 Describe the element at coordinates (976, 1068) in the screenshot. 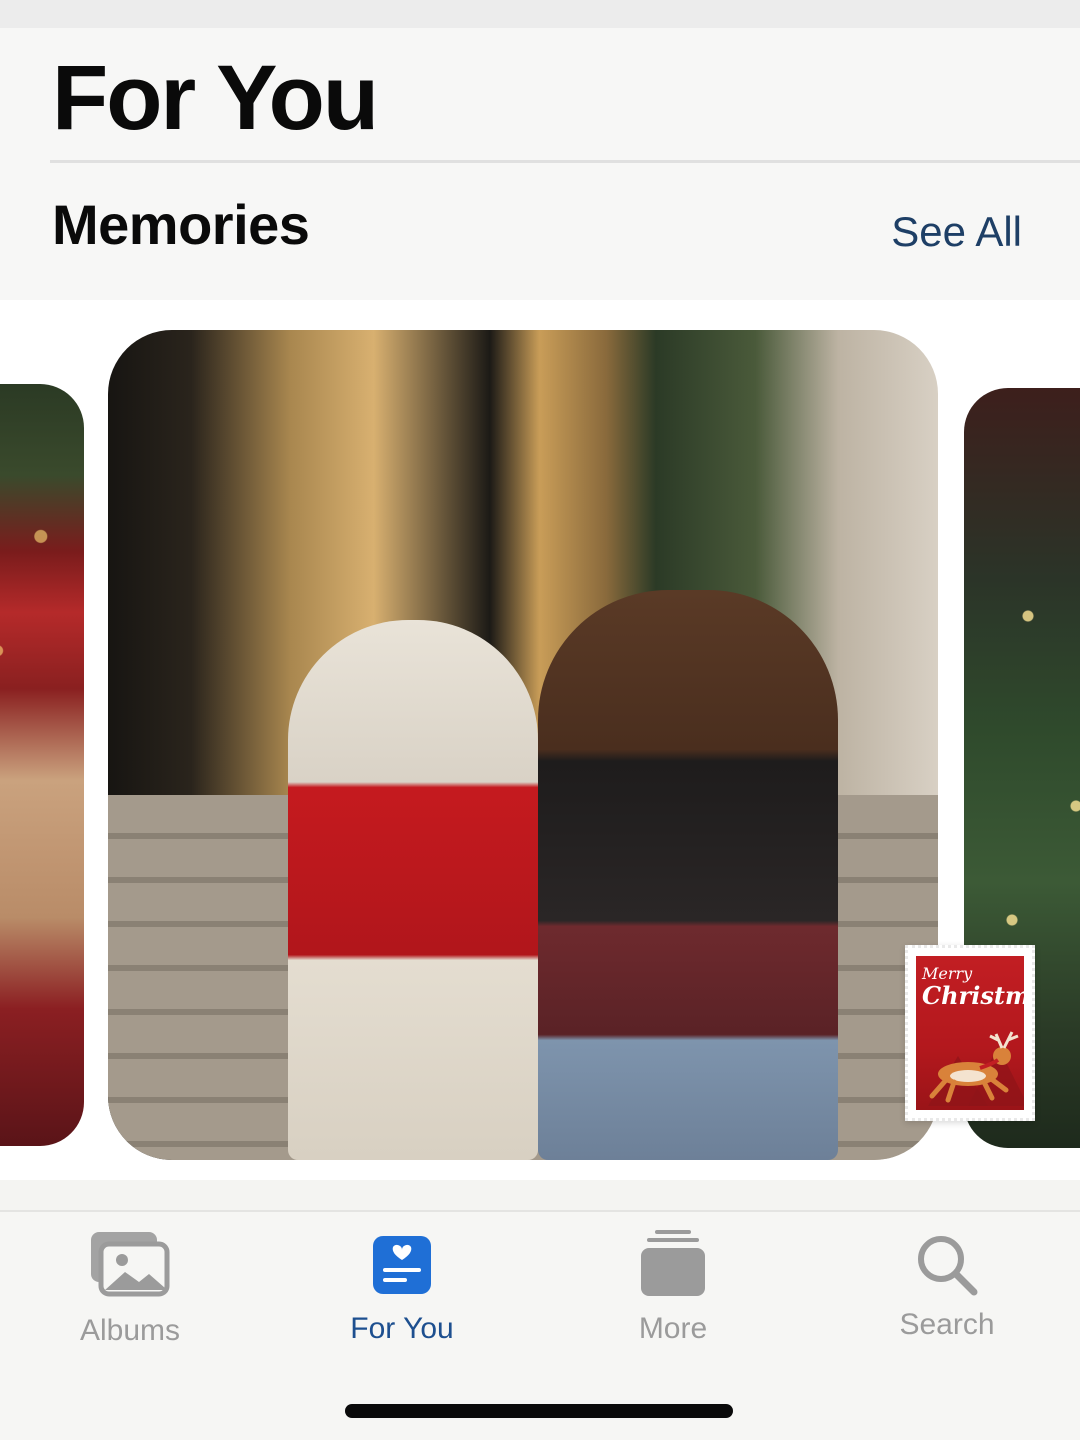

I see `reindeer-icon` at that location.